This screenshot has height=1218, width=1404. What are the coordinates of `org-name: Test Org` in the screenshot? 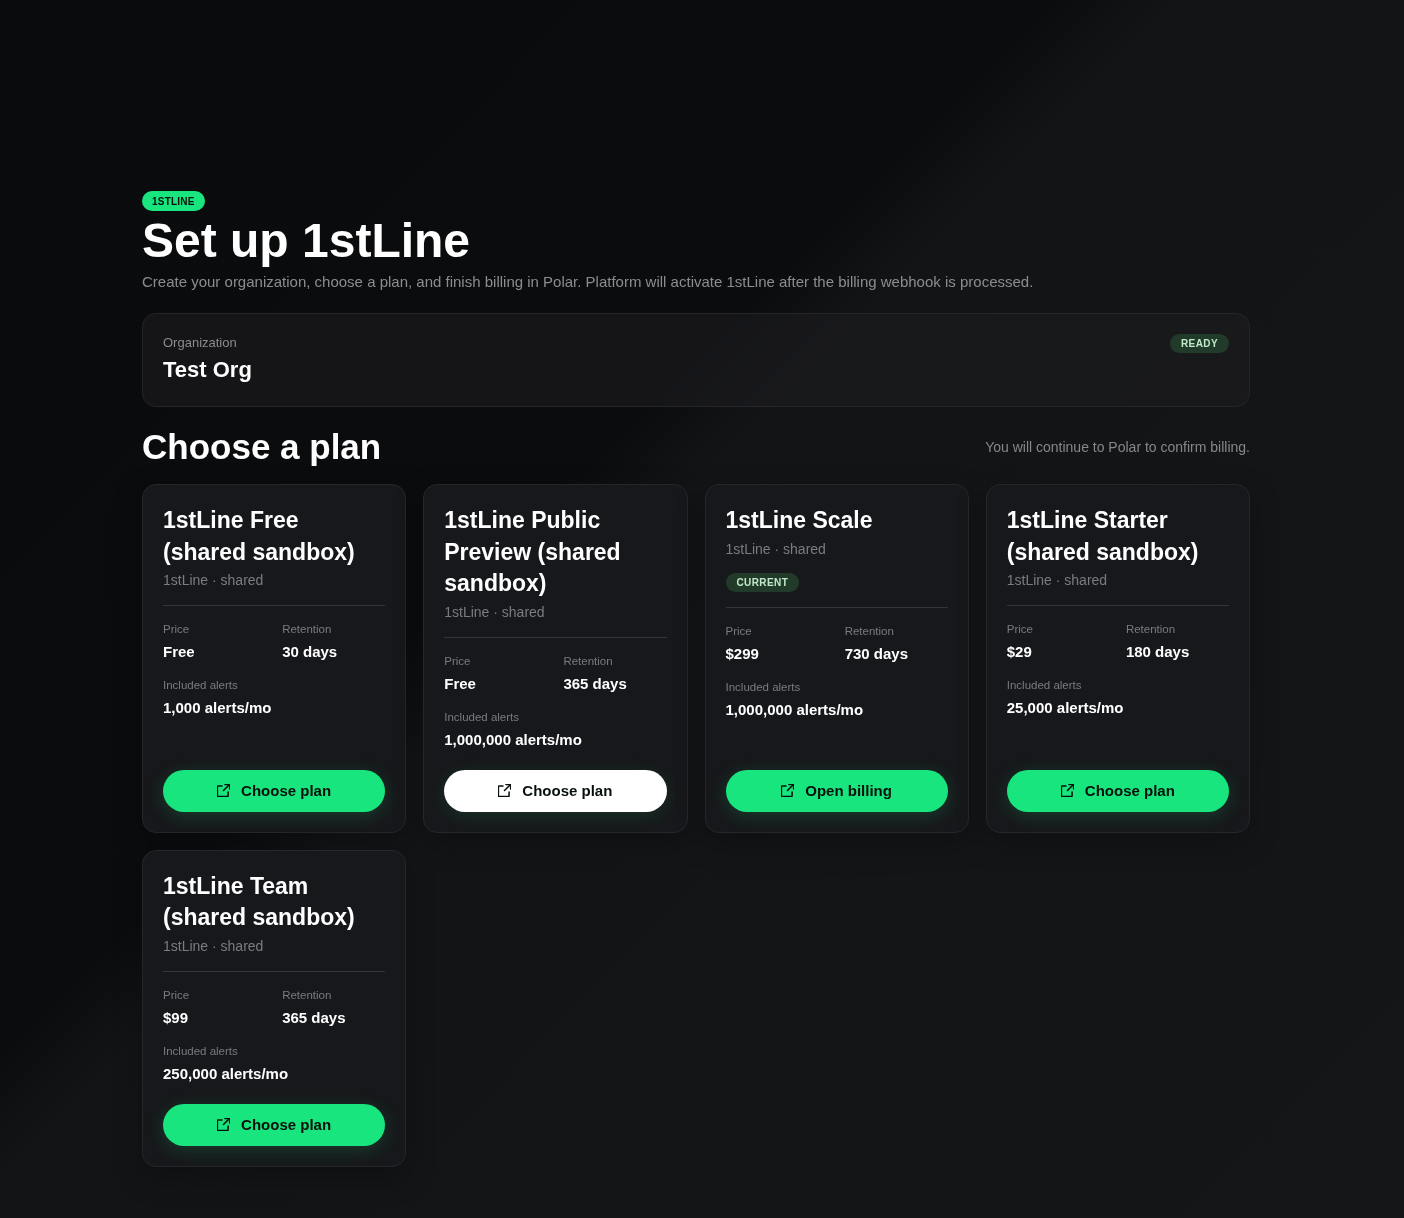 It's located at (207, 370).